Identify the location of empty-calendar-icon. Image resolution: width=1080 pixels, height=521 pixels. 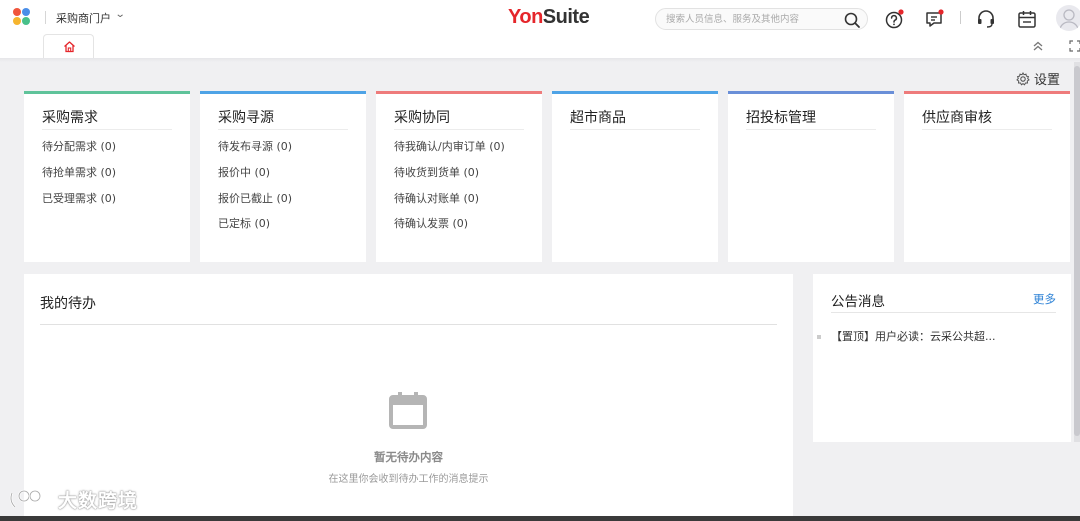
(408, 410).